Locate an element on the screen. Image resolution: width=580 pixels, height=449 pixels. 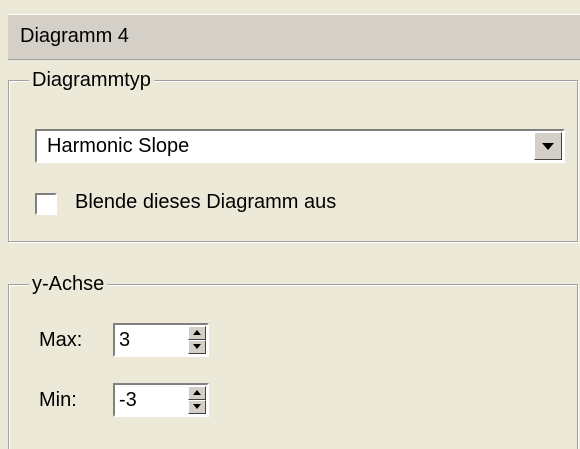
panel-header: Diagramm 4 is located at coordinates (294, 37).